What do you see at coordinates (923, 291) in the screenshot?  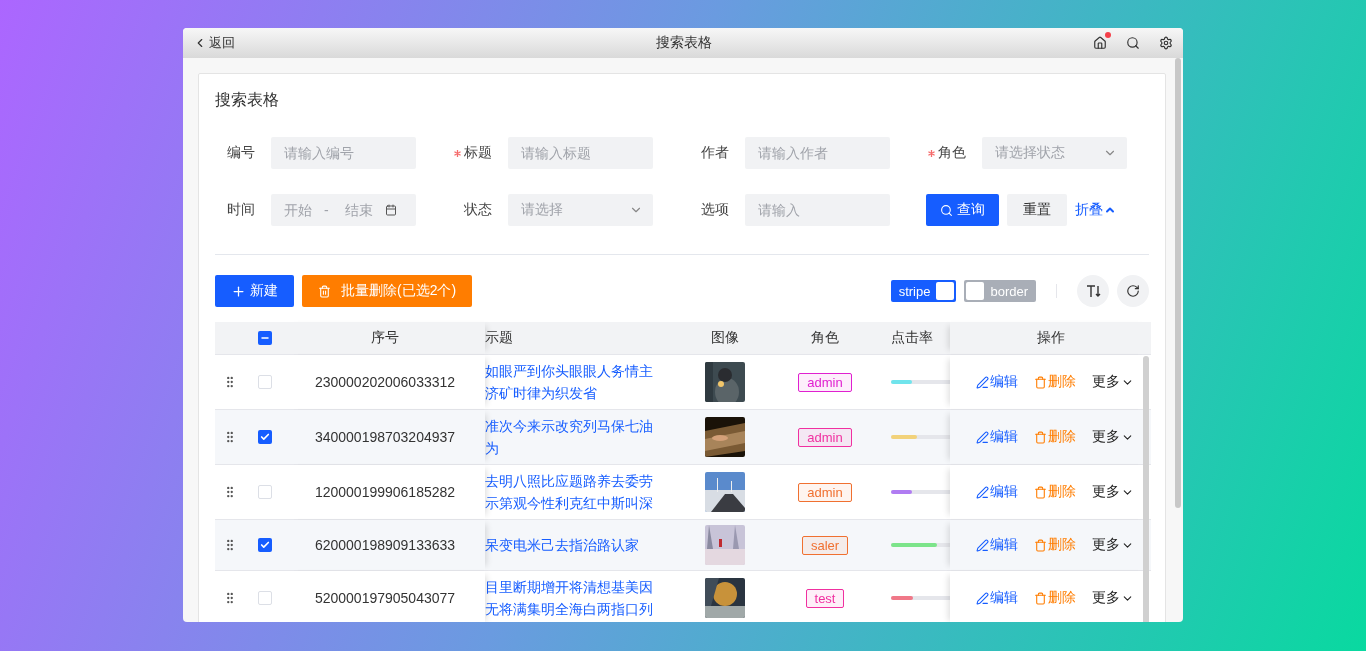 I see `toggle-switch: stripe` at bounding box center [923, 291].